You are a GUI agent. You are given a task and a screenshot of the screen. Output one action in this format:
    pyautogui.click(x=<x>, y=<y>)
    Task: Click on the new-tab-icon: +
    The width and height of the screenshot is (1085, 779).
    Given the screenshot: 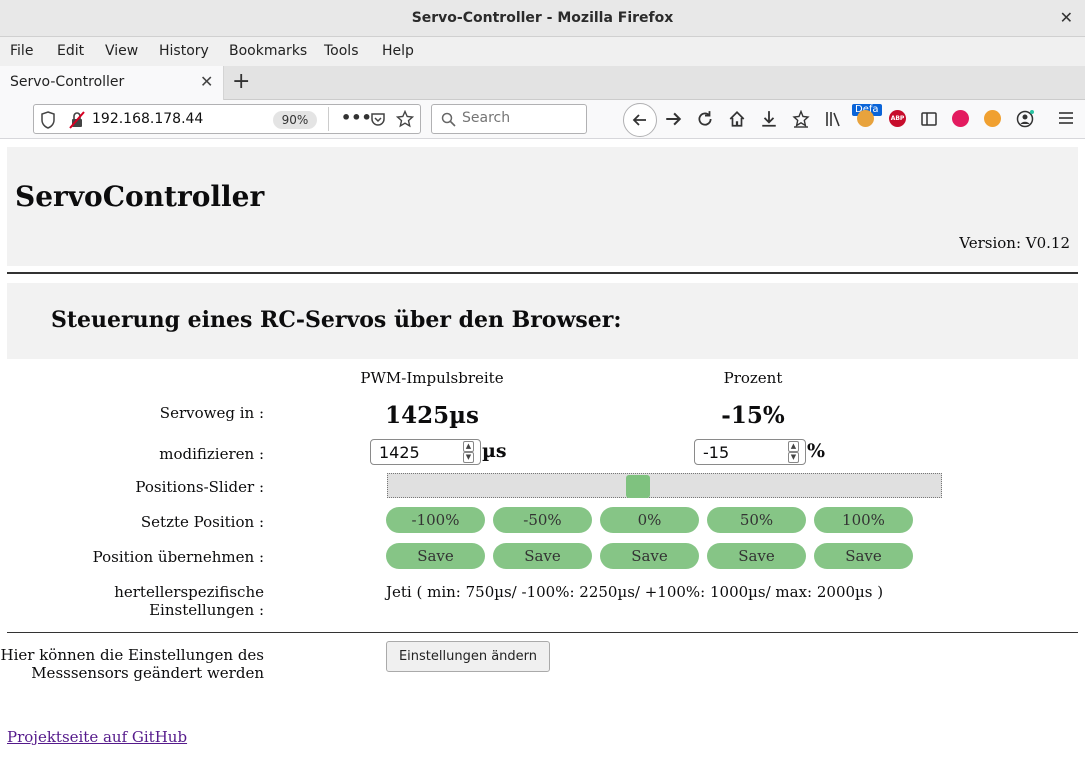 What is the action you would take?
    pyautogui.click(x=241, y=81)
    